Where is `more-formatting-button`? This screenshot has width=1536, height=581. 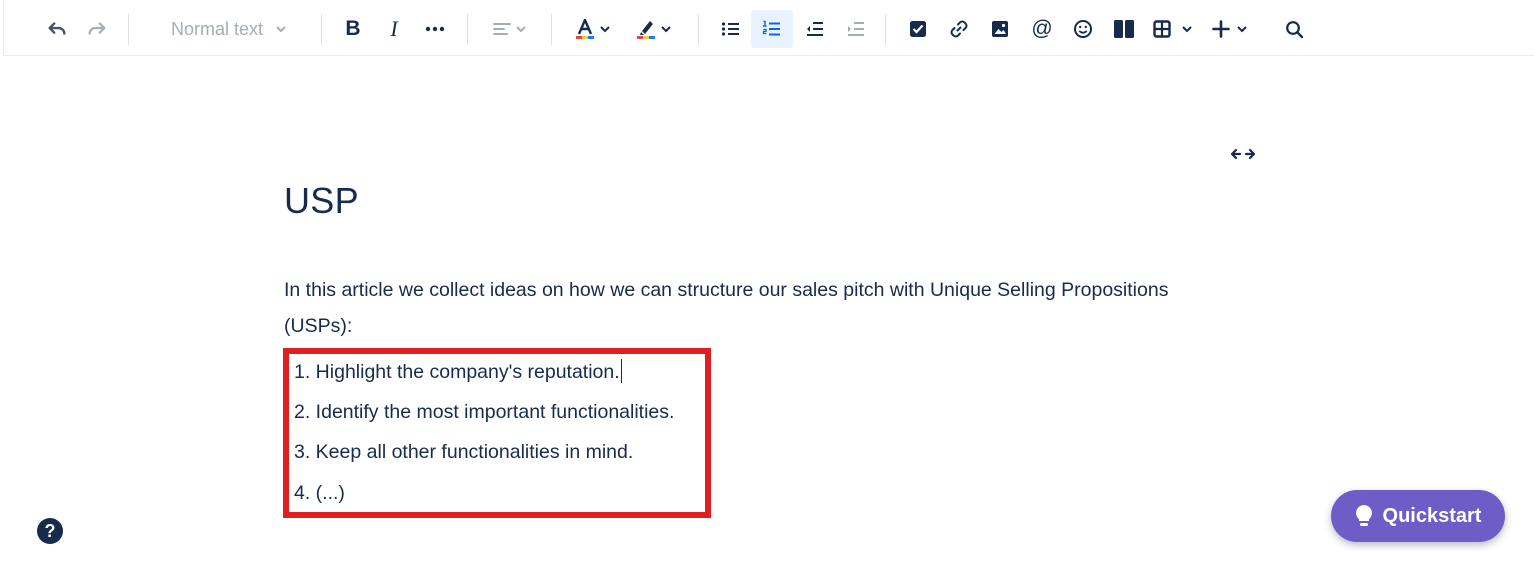 more-formatting-button is located at coordinates (435, 29).